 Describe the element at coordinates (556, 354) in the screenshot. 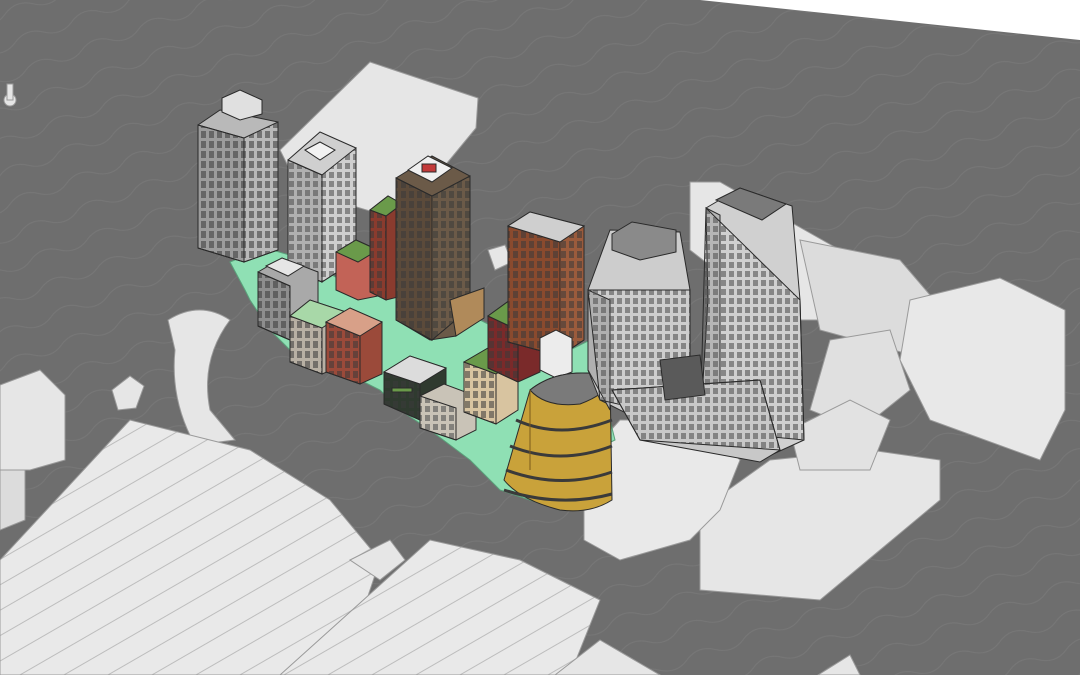

I see `block-white` at that location.